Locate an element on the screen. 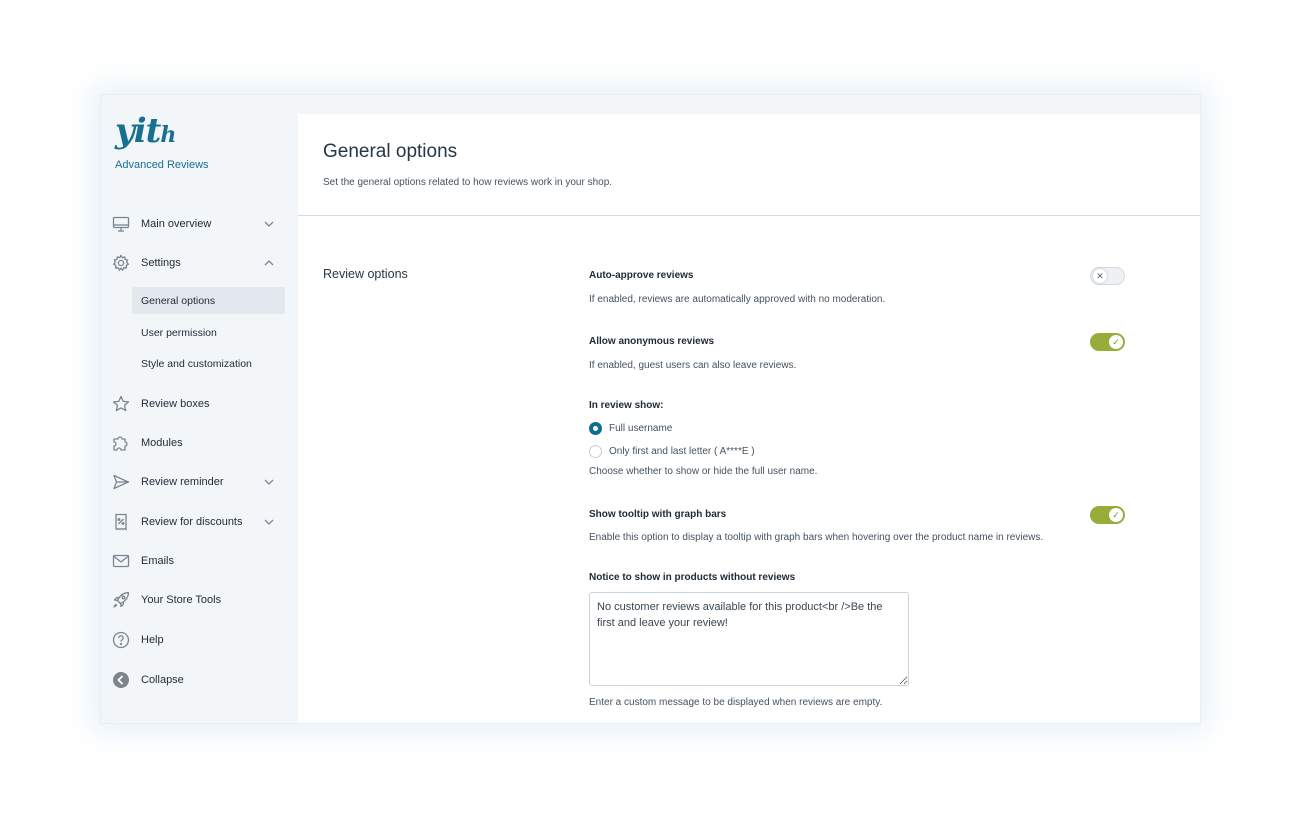 The width and height of the screenshot is (1300, 823). sidebar-item-help: Help is located at coordinates (199, 640).